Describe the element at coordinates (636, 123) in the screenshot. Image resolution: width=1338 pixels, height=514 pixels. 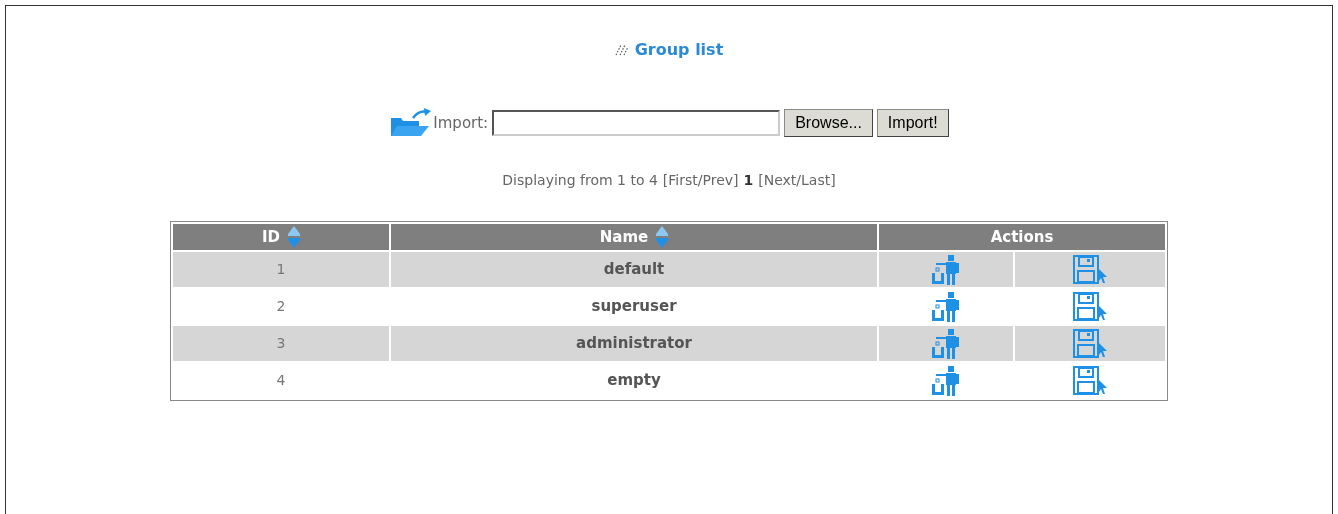
I see `file-path-field` at that location.